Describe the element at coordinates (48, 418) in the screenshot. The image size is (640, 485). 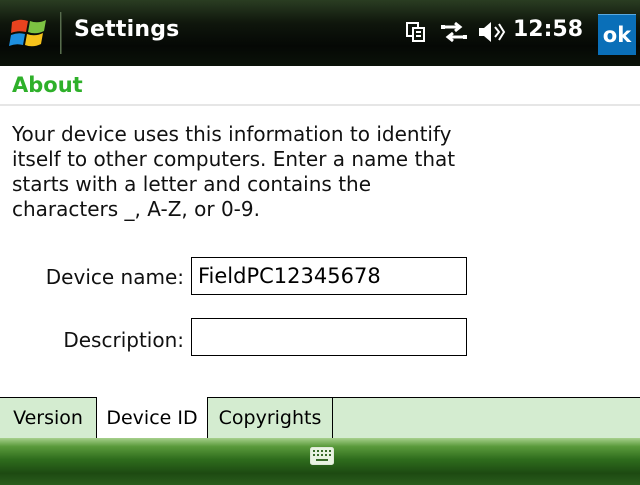
I see `tab-version: Version` at that location.